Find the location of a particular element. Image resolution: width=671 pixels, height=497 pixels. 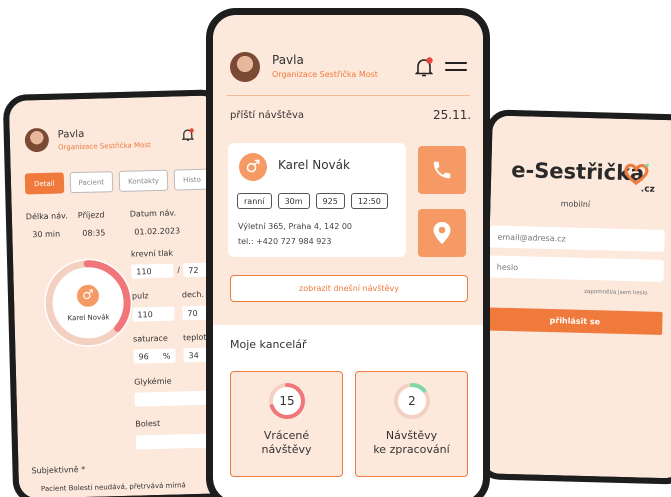

password-field: heslo is located at coordinates (576, 268).